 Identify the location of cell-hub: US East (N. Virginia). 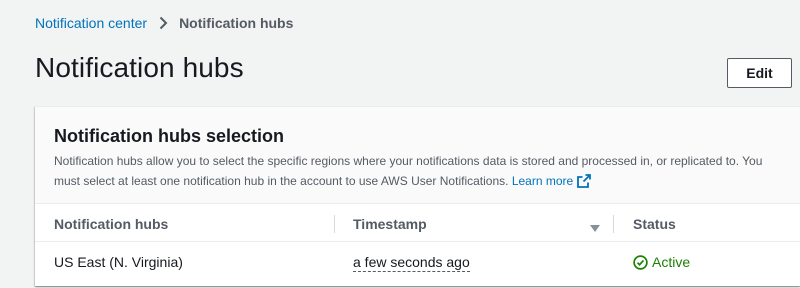
(118, 262).